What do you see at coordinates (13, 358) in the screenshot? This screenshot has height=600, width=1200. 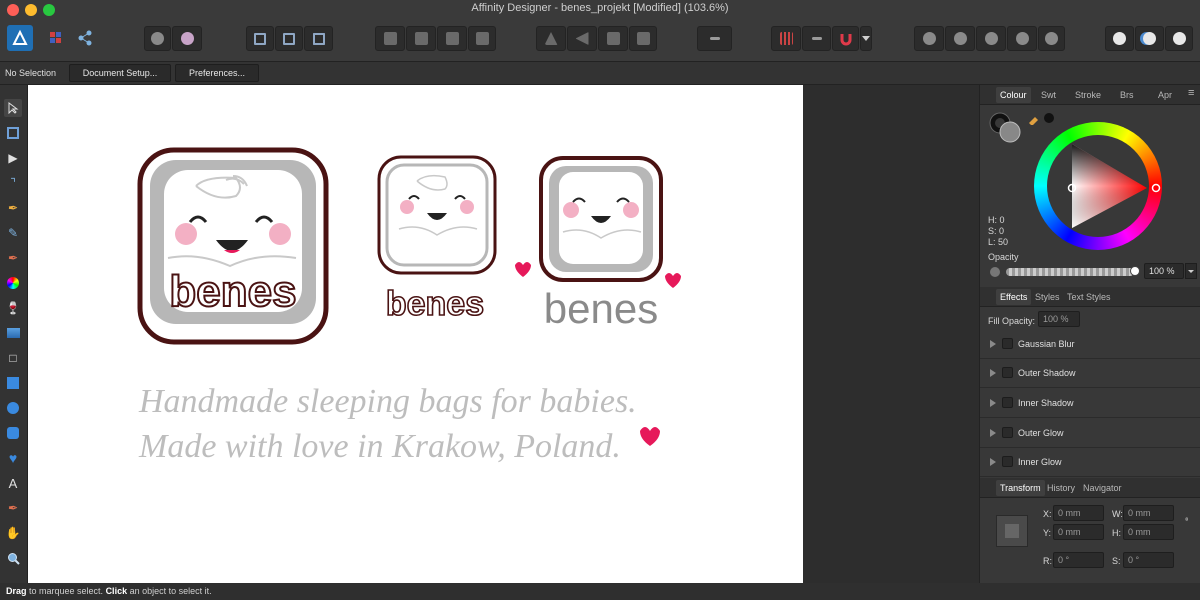 I see `crop-tool: □` at bounding box center [13, 358].